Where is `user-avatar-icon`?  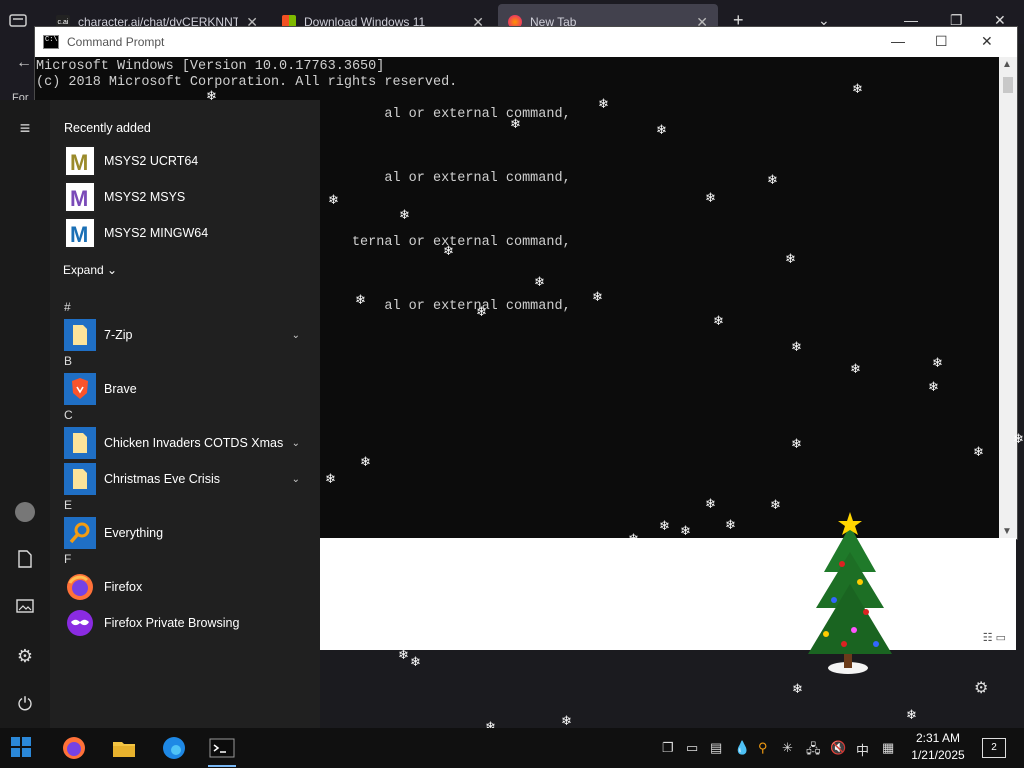 user-avatar-icon is located at coordinates (25, 512).